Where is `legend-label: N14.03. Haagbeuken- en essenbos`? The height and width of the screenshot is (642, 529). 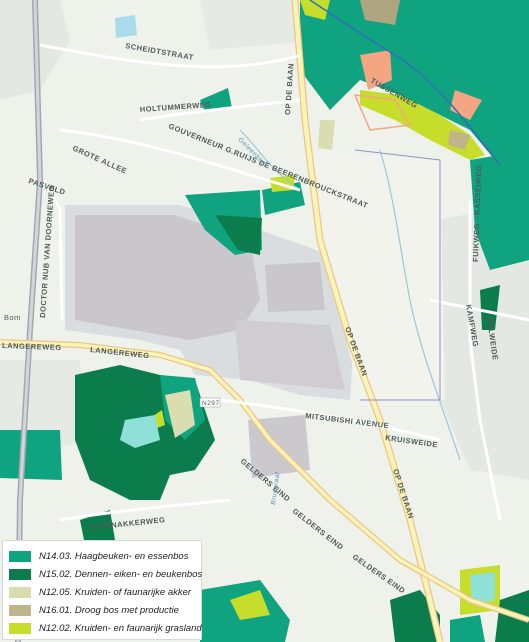
legend-label: N14.03. Haagbeuken- en essenbos is located at coordinates (114, 556).